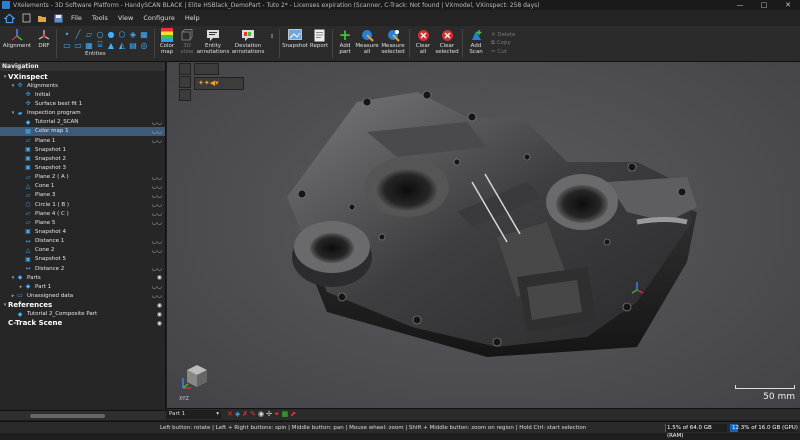  Describe the element at coordinates (82, 250) in the screenshot. I see `tree-item: △ Cone 2 ◡◡` at that location.